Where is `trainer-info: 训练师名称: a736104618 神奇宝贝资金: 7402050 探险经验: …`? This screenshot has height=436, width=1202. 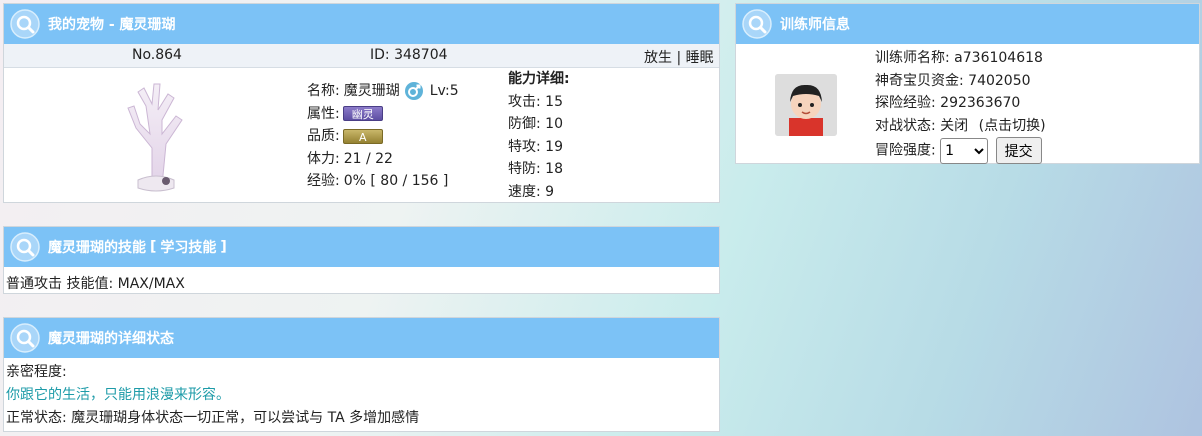 trainer-info: 训练师名称: a736104618 神奇宝贝资金: 7402050 探险经验: … is located at coordinates (960, 105).